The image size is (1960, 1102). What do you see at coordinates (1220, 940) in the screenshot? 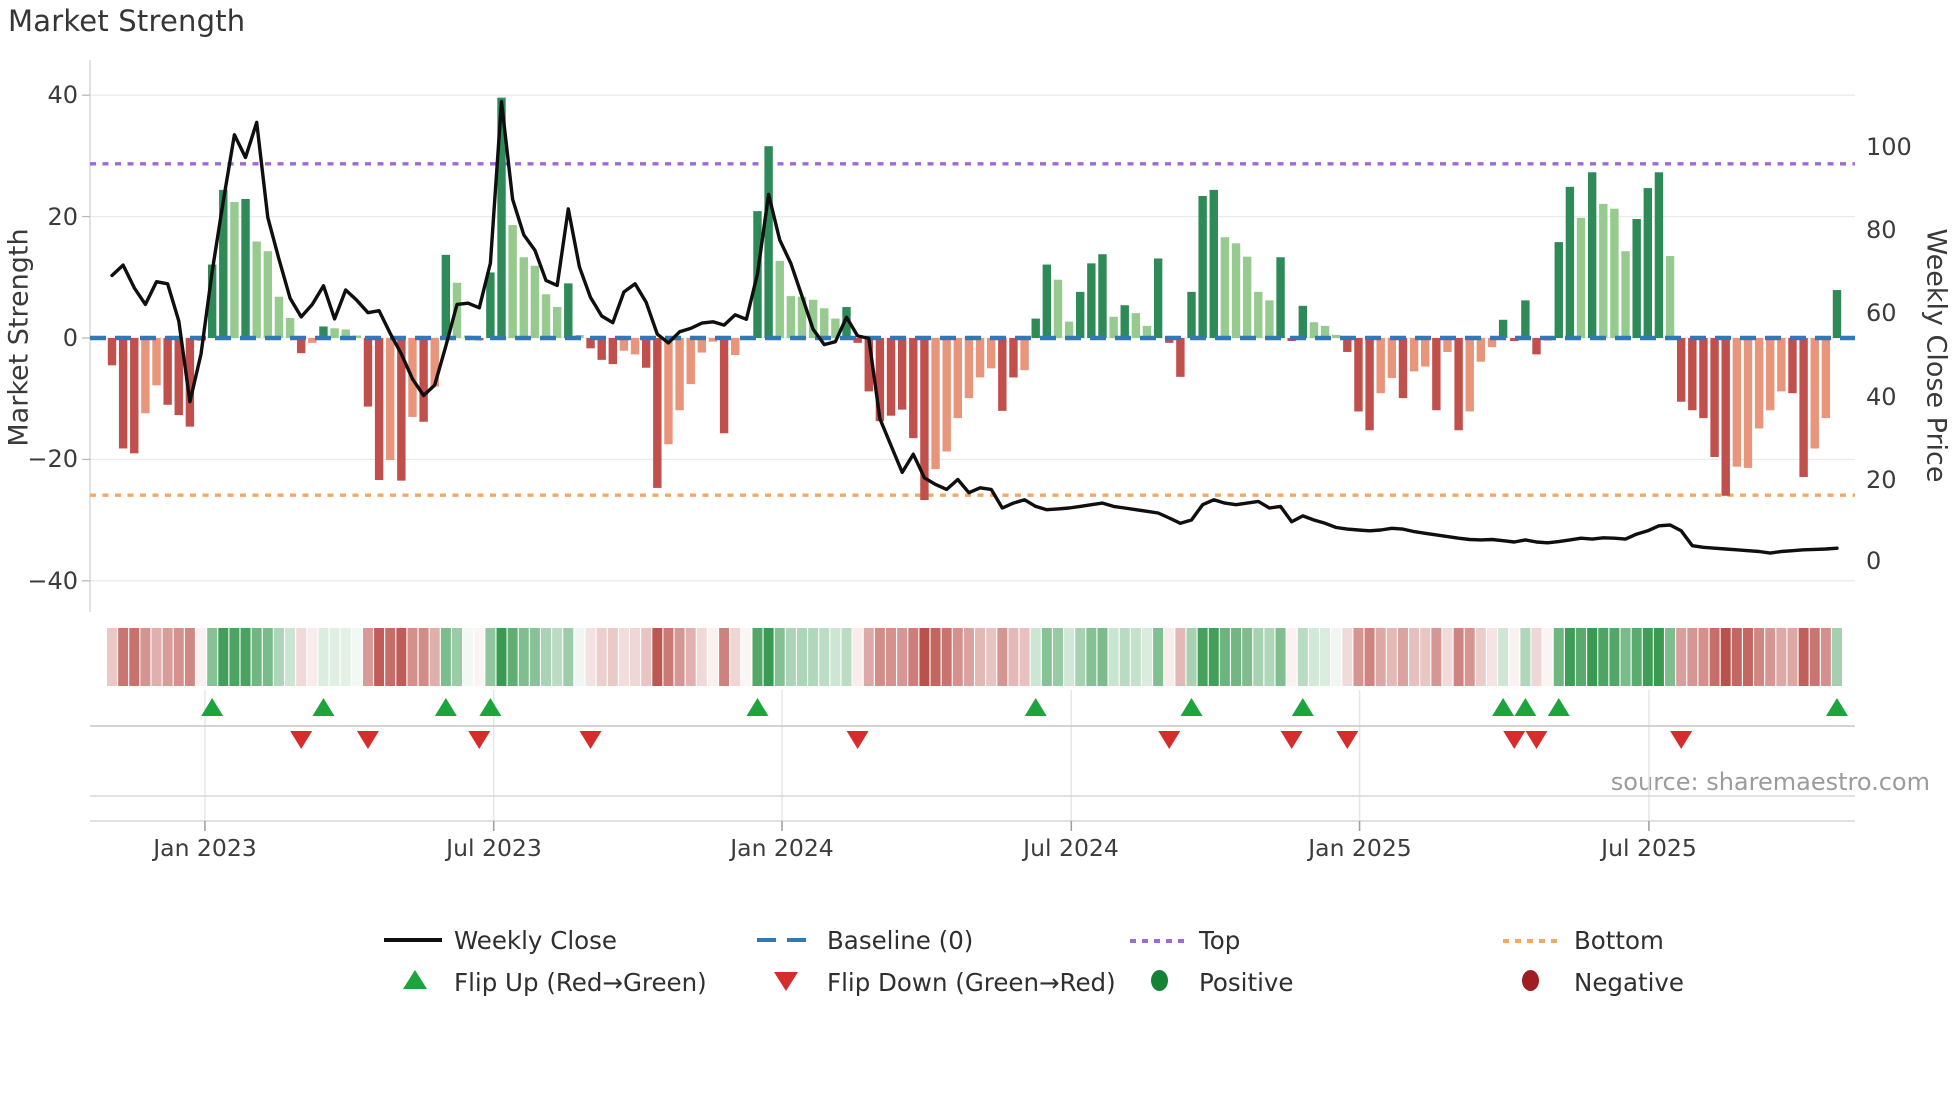
I see `legend-top: Top` at bounding box center [1220, 940].